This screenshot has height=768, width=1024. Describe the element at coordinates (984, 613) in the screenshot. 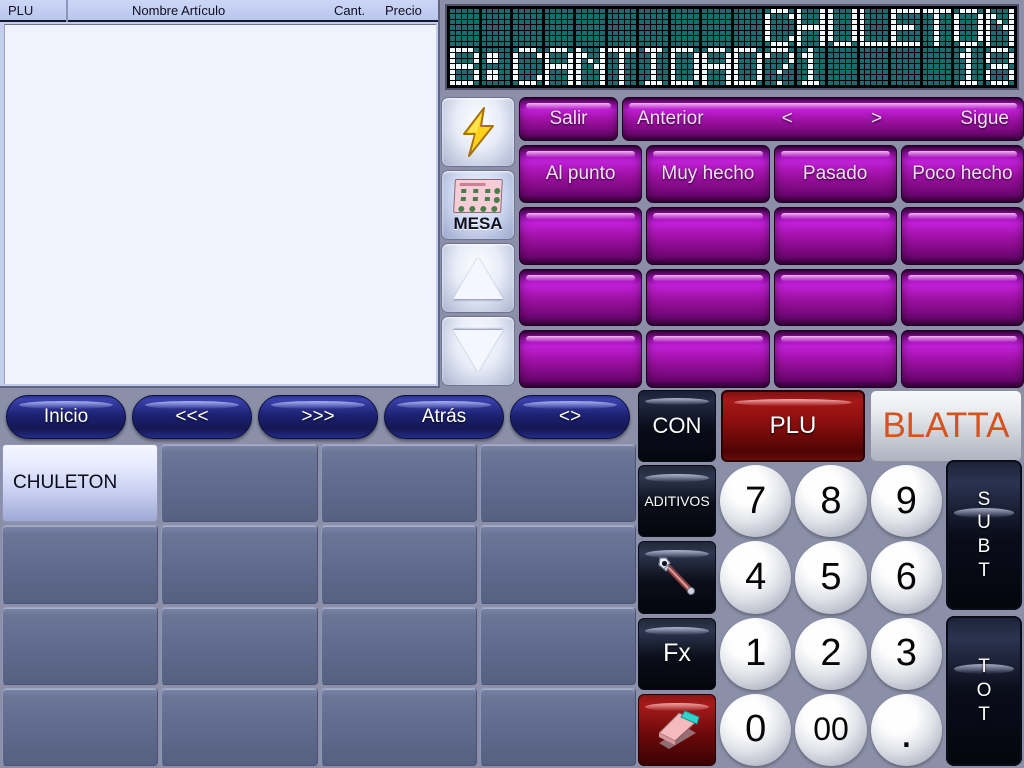

I see `totals-column: SUBT TOT` at that location.